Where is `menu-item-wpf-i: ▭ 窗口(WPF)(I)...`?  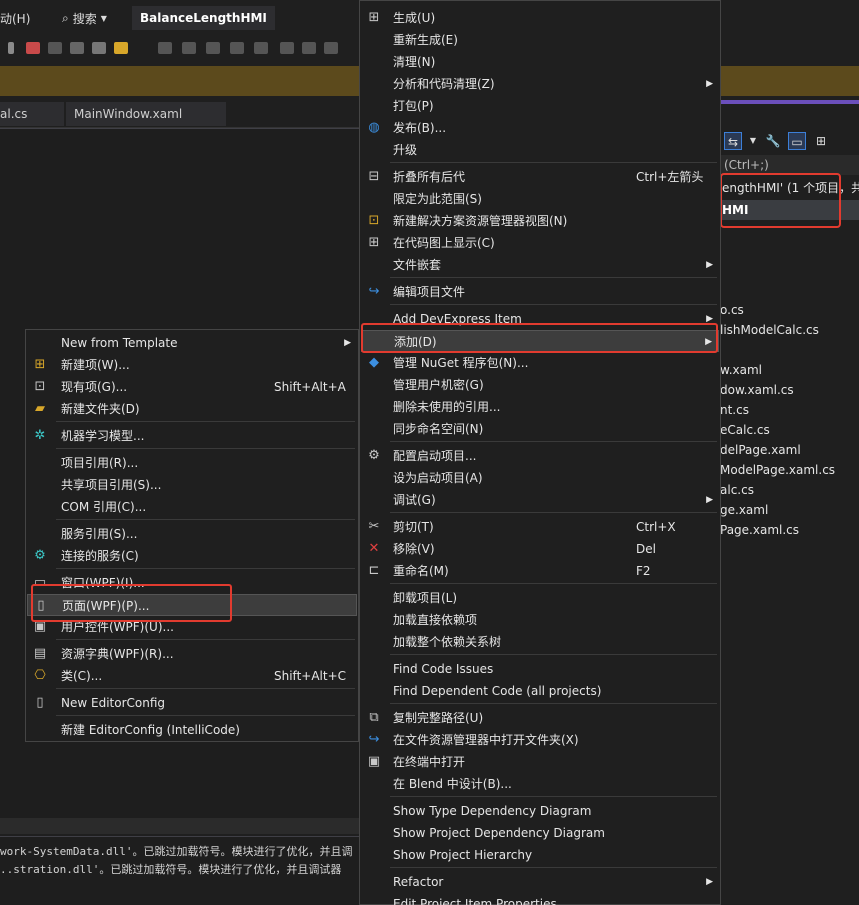 menu-item-wpf-i: ▭ 窗口(WPF)(I)... is located at coordinates (192, 583).